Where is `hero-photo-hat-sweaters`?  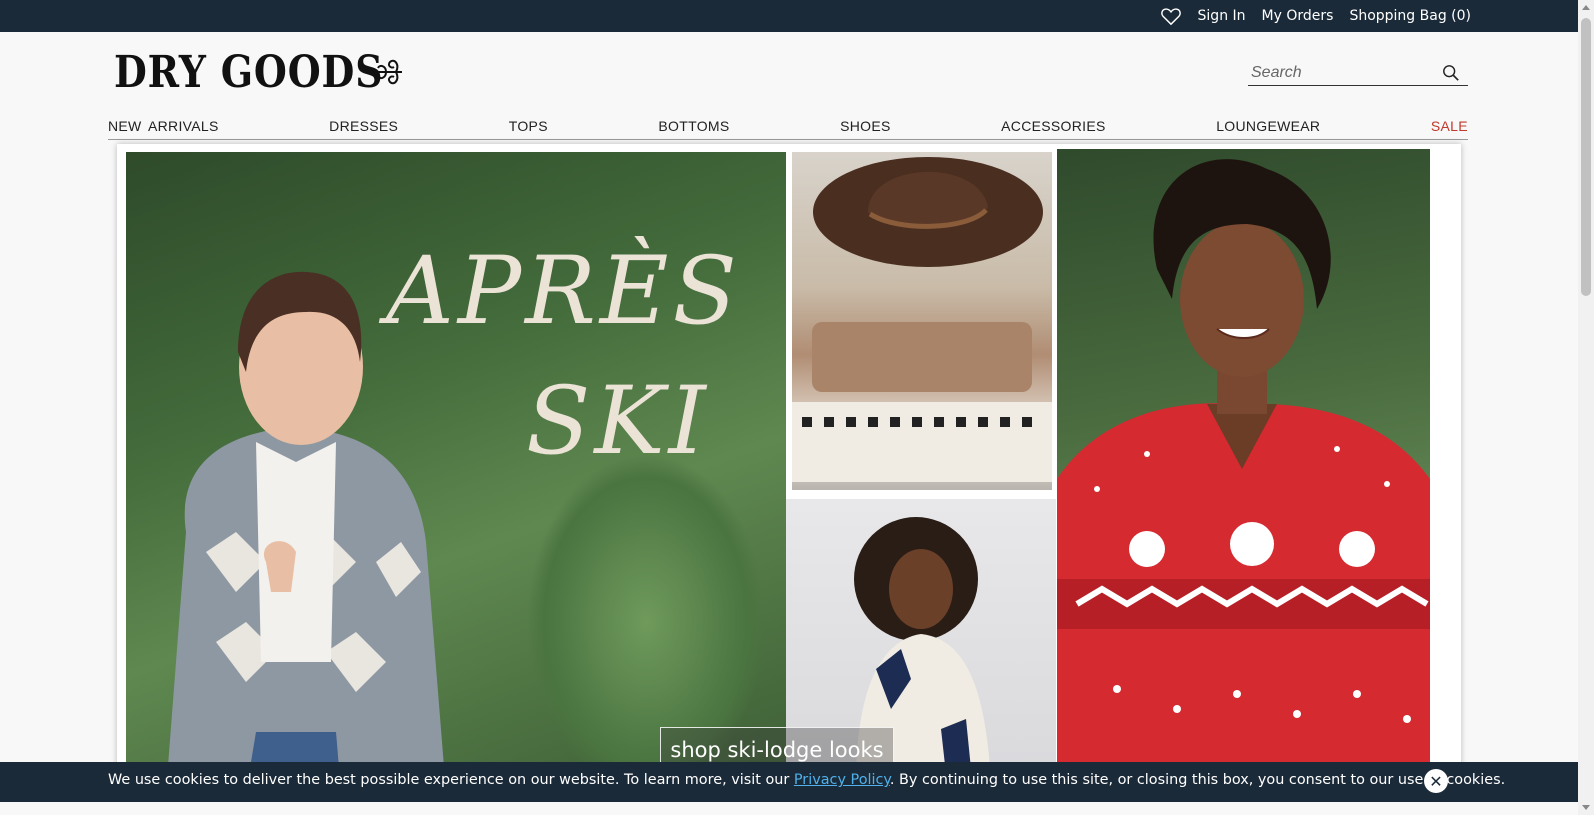
hero-photo-hat-sweaters is located at coordinates (922, 321).